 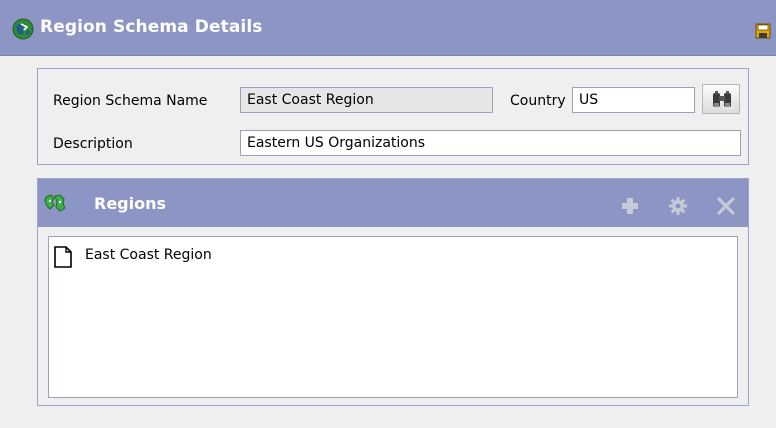 I want to click on document-icon, so click(x=63, y=257).